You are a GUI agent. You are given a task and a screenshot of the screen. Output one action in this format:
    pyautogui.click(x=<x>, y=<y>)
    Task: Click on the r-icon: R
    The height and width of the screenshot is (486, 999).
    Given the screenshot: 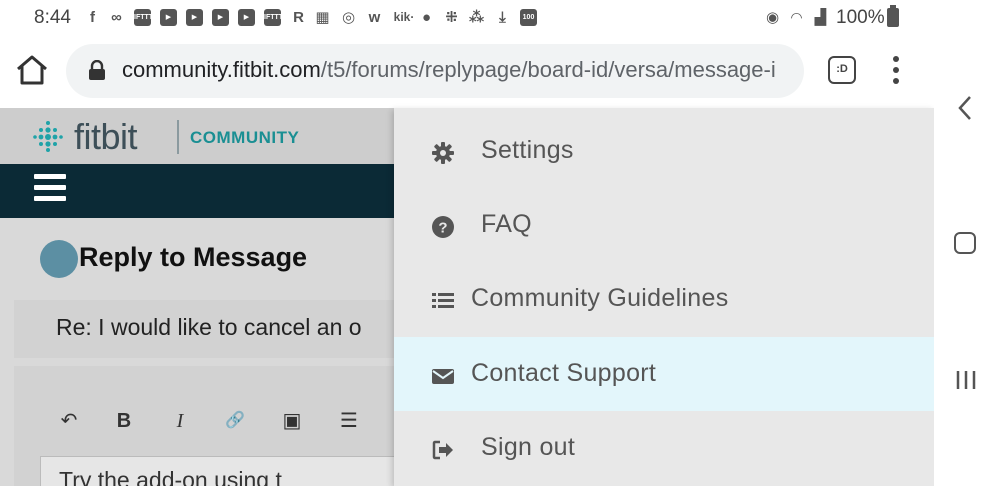 What is the action you would take?
    pyautogui.click(x=298, y=17)
    